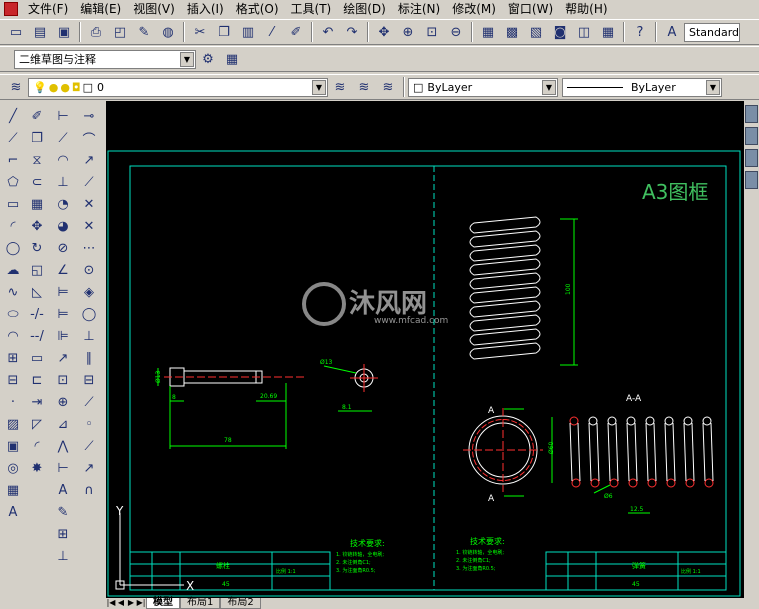 Image resolution: width=759 pixels, height=609 pixels. I want to click on construction-line-icon: ⟋, so click(13, 138).